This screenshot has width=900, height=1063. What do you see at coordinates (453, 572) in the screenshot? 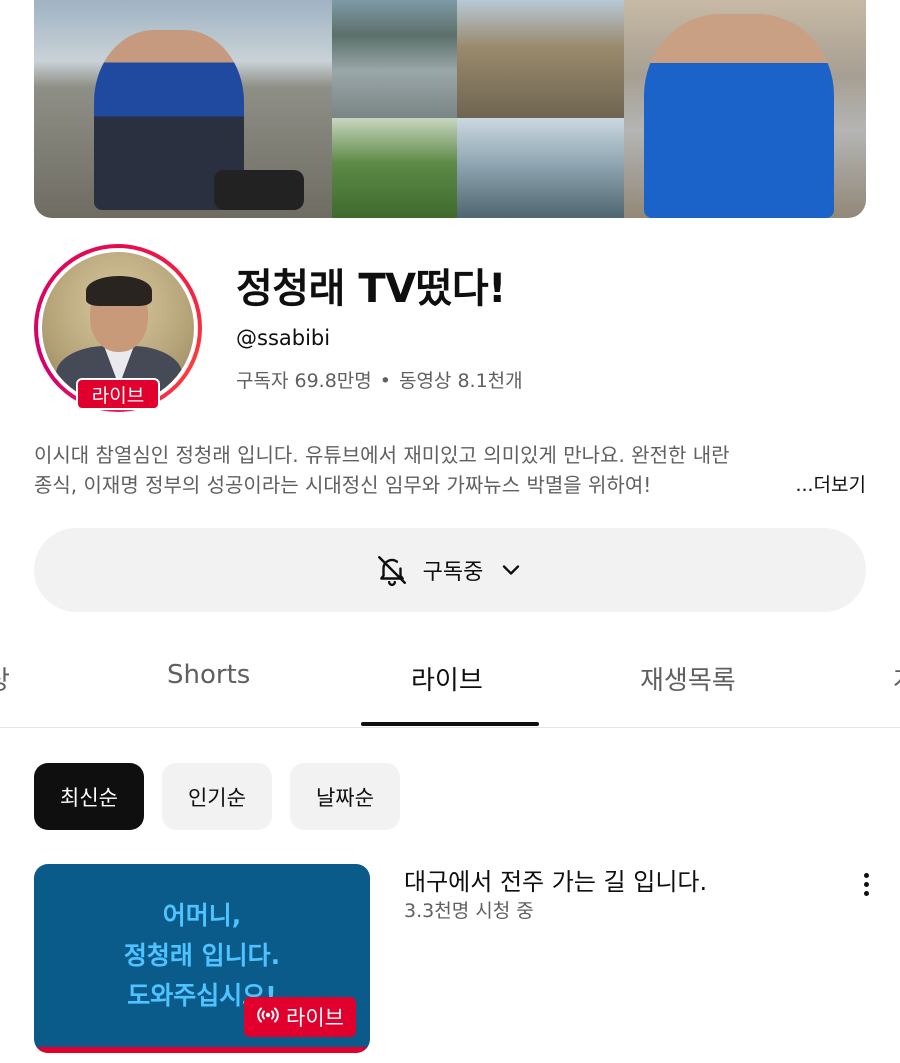
I see `subscribed-label: 구독중` at bounding box center [453, 572].